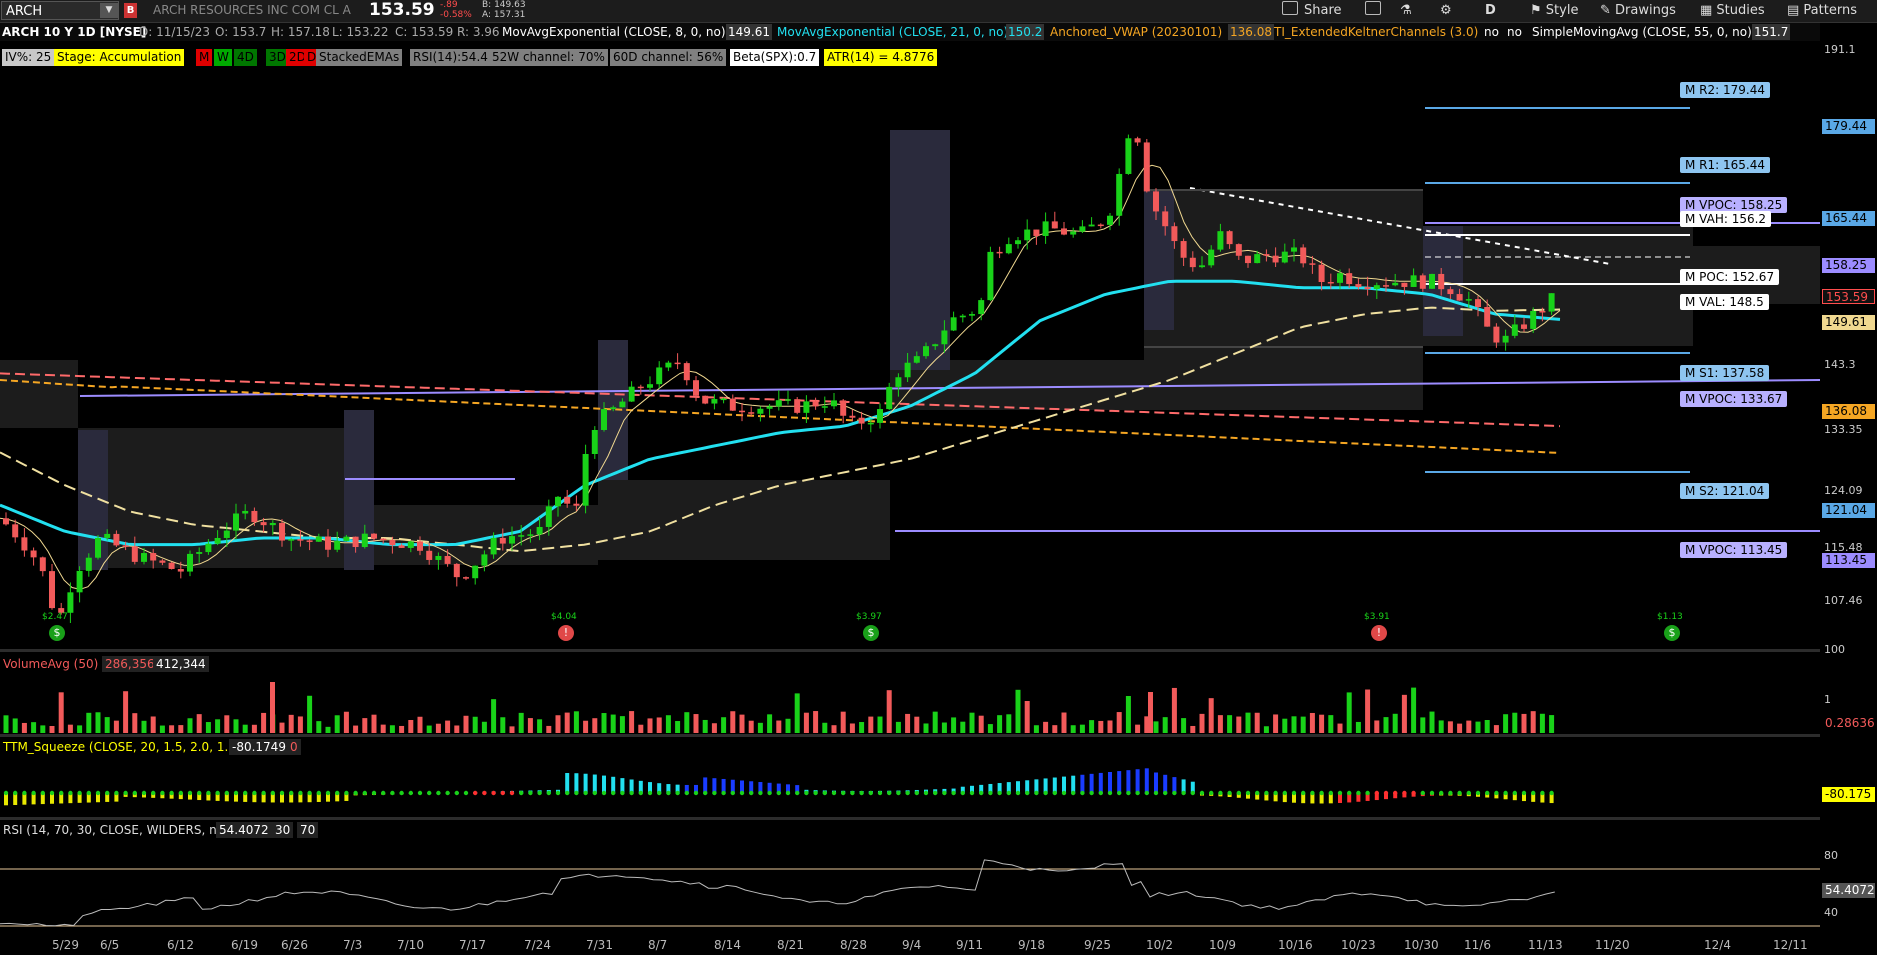 The image size is (1877, 955). I want to click on date-axis-label: 7/31, so click(599, 945).